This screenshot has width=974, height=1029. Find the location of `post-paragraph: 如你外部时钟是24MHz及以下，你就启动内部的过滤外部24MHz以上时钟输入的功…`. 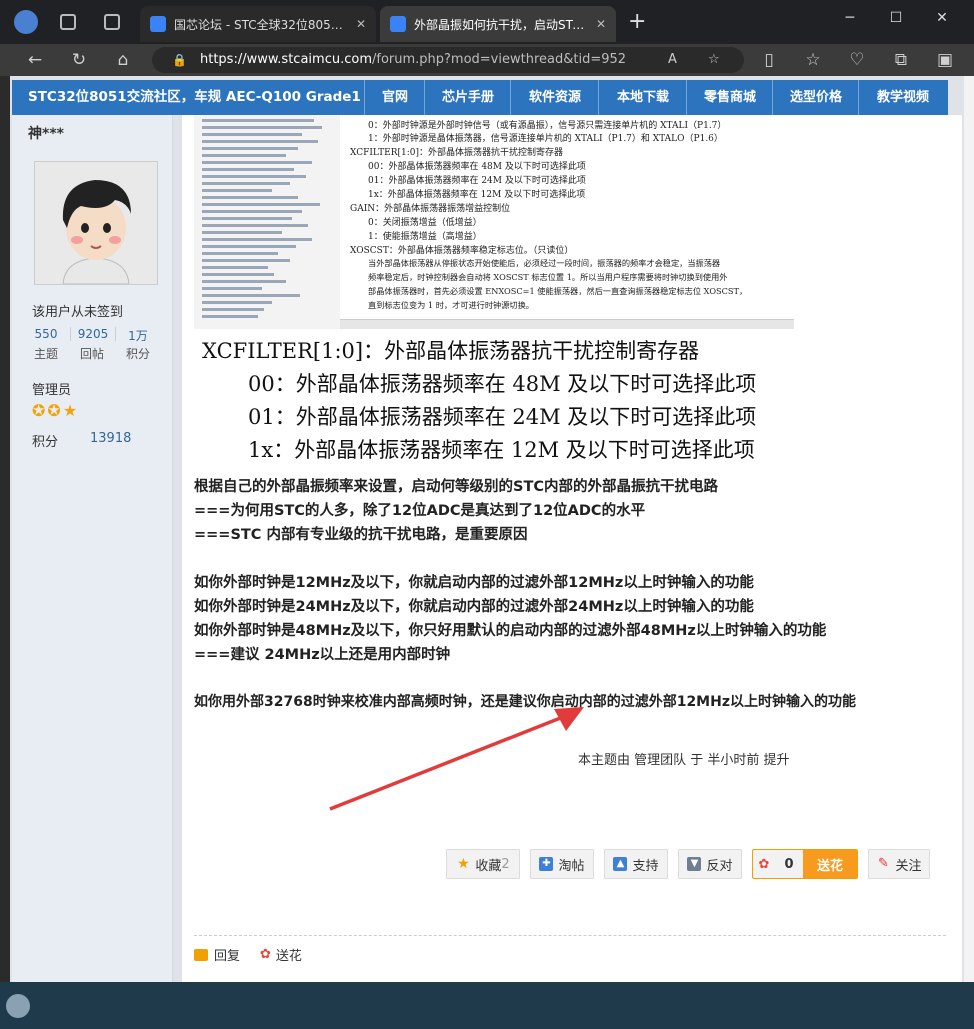

post-paragraph: 如你外部时钟是24MHz及以下，你就启动内部的过滤外部24MHz以上时钟输入的功… is located at coordinates (474, 607).